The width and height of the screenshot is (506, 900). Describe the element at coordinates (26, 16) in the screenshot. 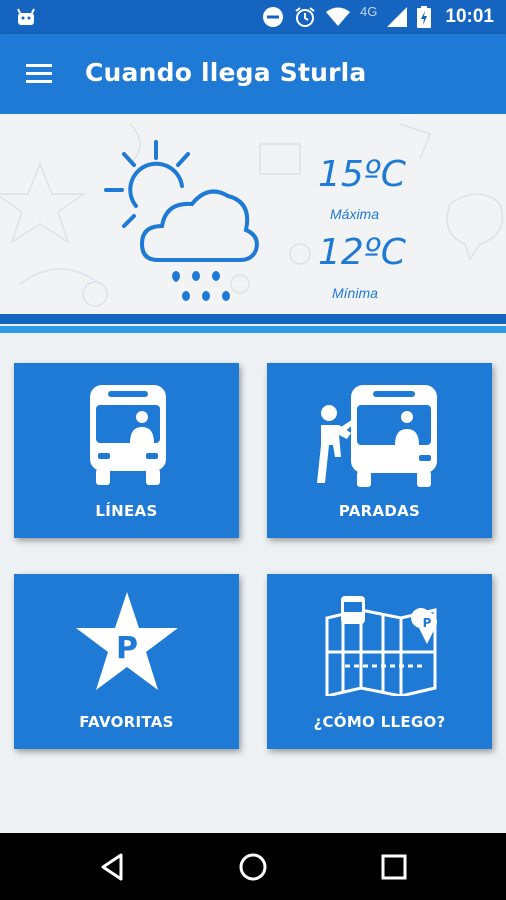

I see `android-icon` at that location.